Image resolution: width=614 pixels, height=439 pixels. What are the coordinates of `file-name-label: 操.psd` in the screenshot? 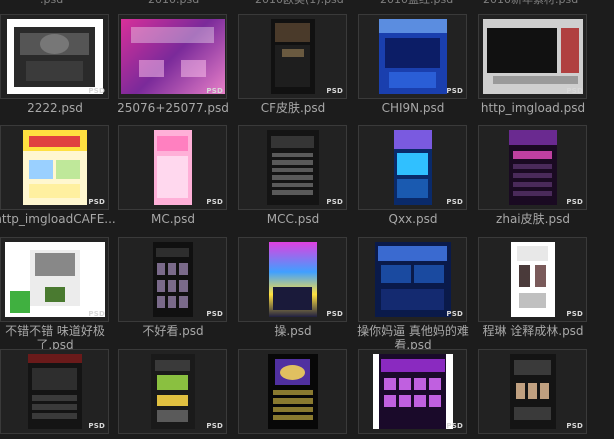 It's located at (293, 331).